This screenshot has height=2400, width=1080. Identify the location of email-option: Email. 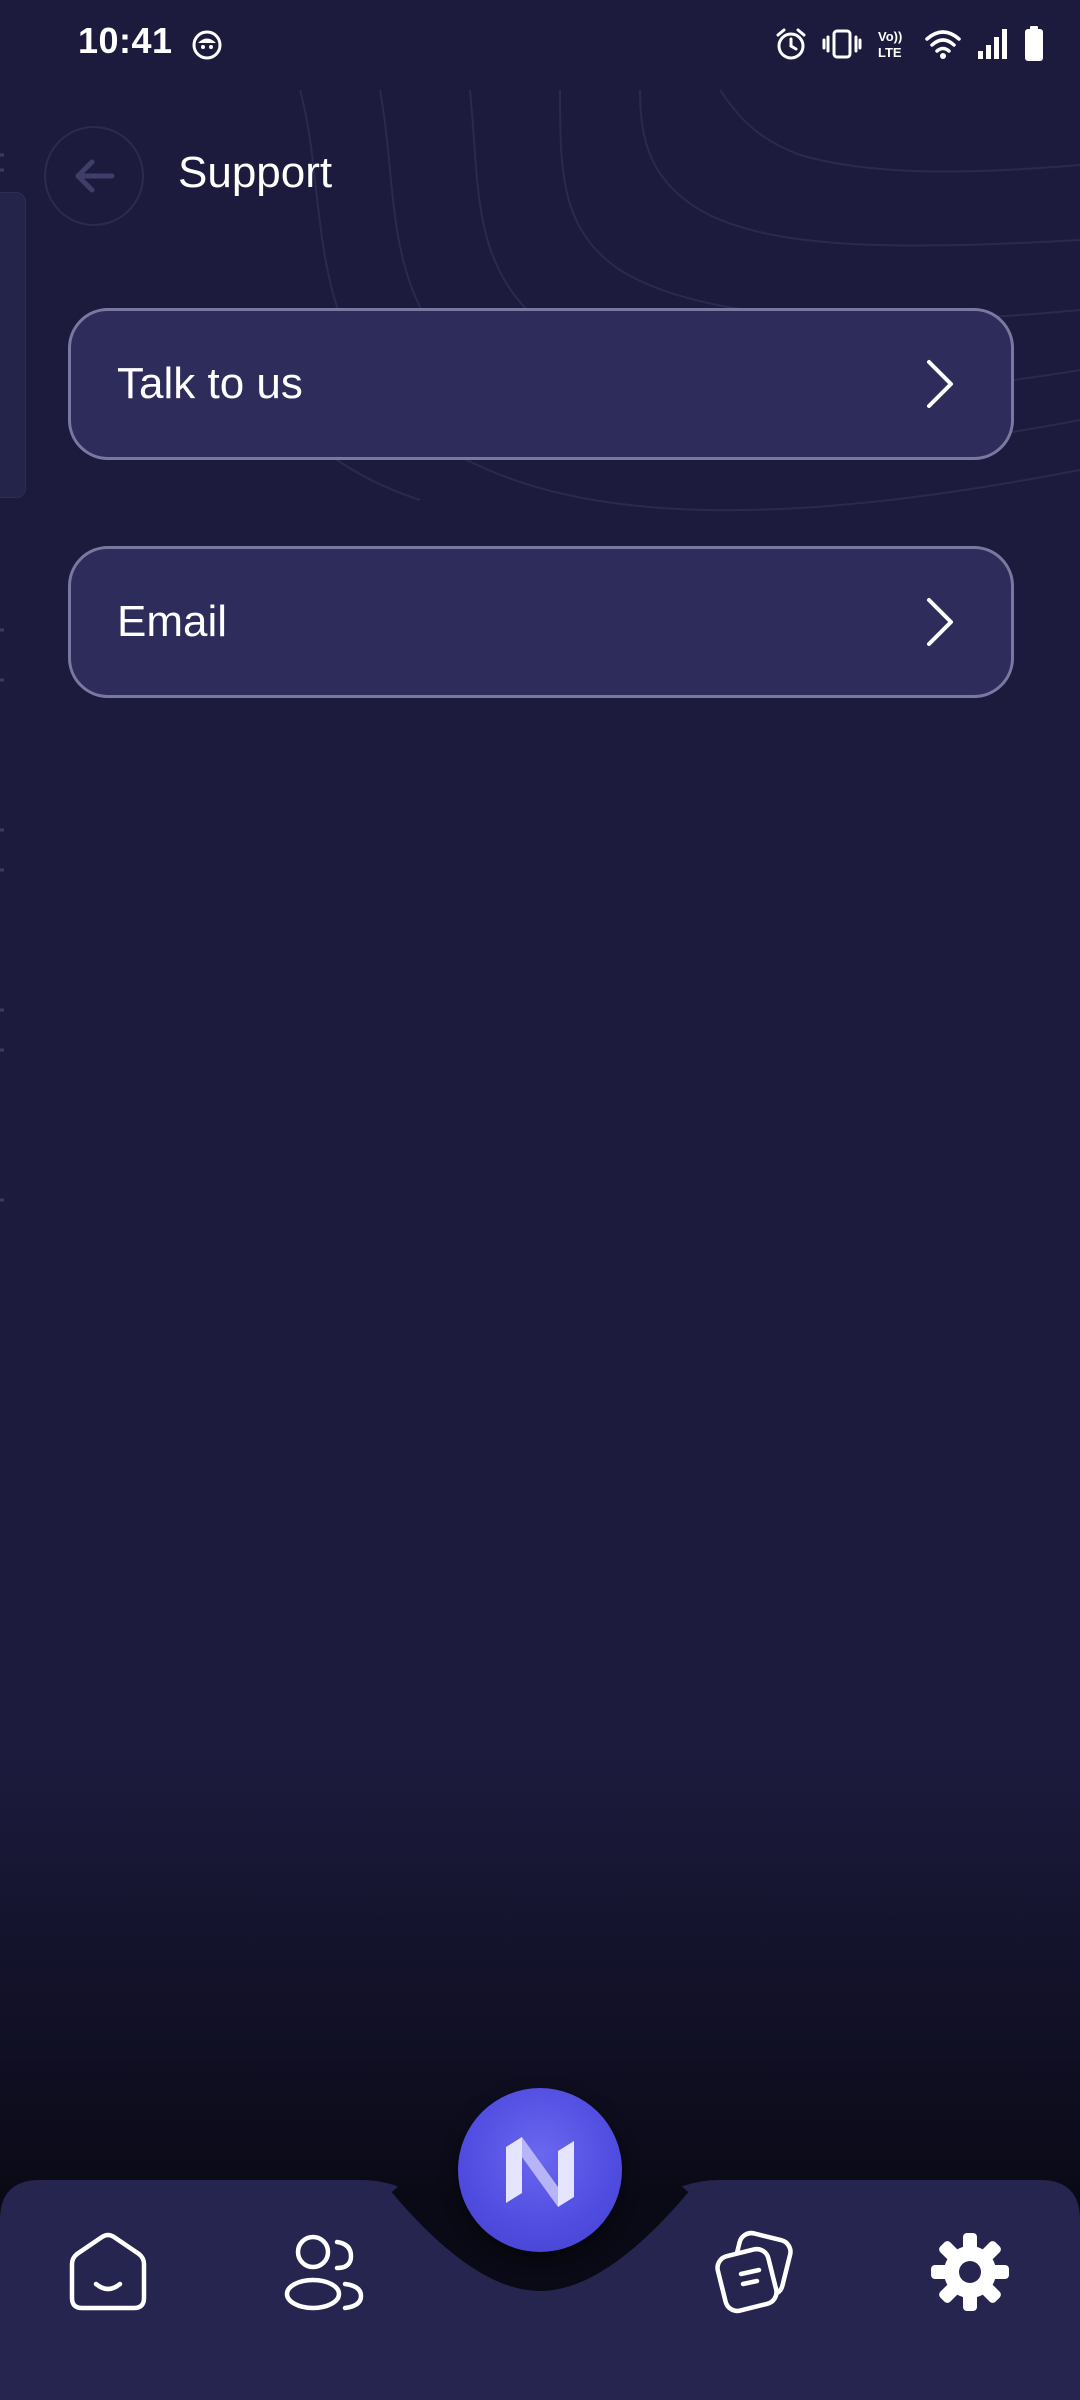
(541, 622).